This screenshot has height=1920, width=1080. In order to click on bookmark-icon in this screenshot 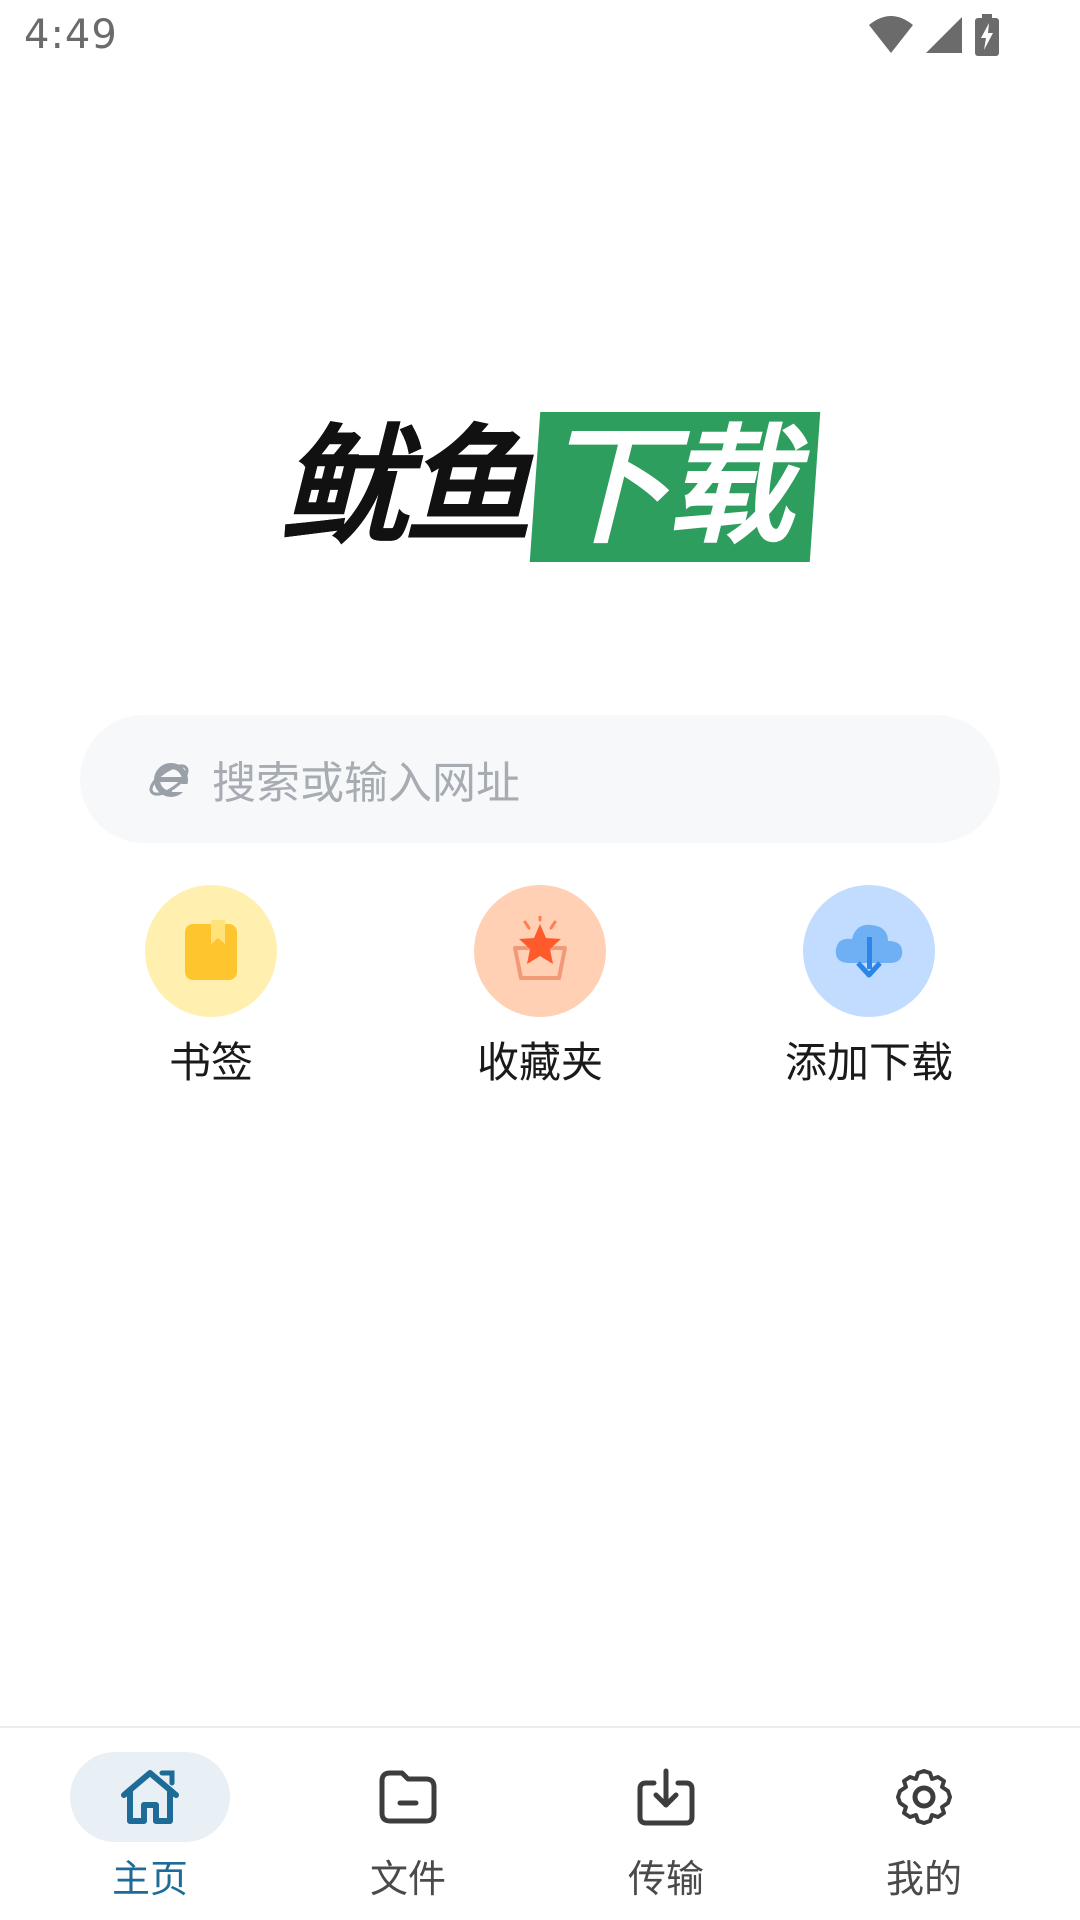, I will do `click(211, 950)`.